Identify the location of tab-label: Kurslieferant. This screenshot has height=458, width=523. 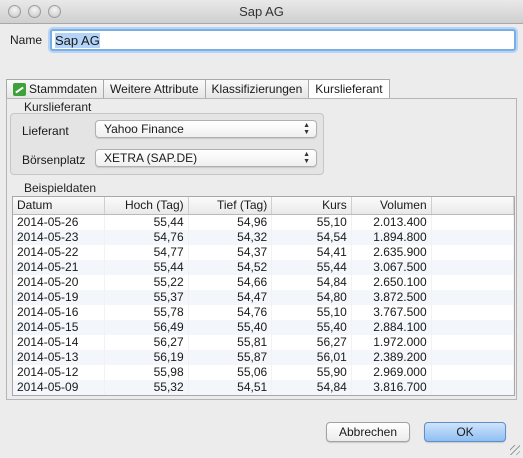
(349, 89).